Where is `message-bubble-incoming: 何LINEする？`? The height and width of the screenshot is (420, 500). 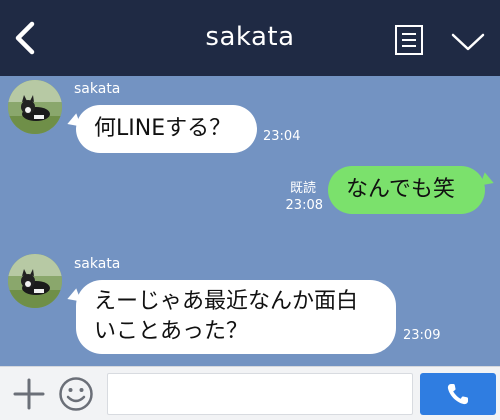
message-bubble-incoming: 何LINEする？ is located at coordinates (166, 129).